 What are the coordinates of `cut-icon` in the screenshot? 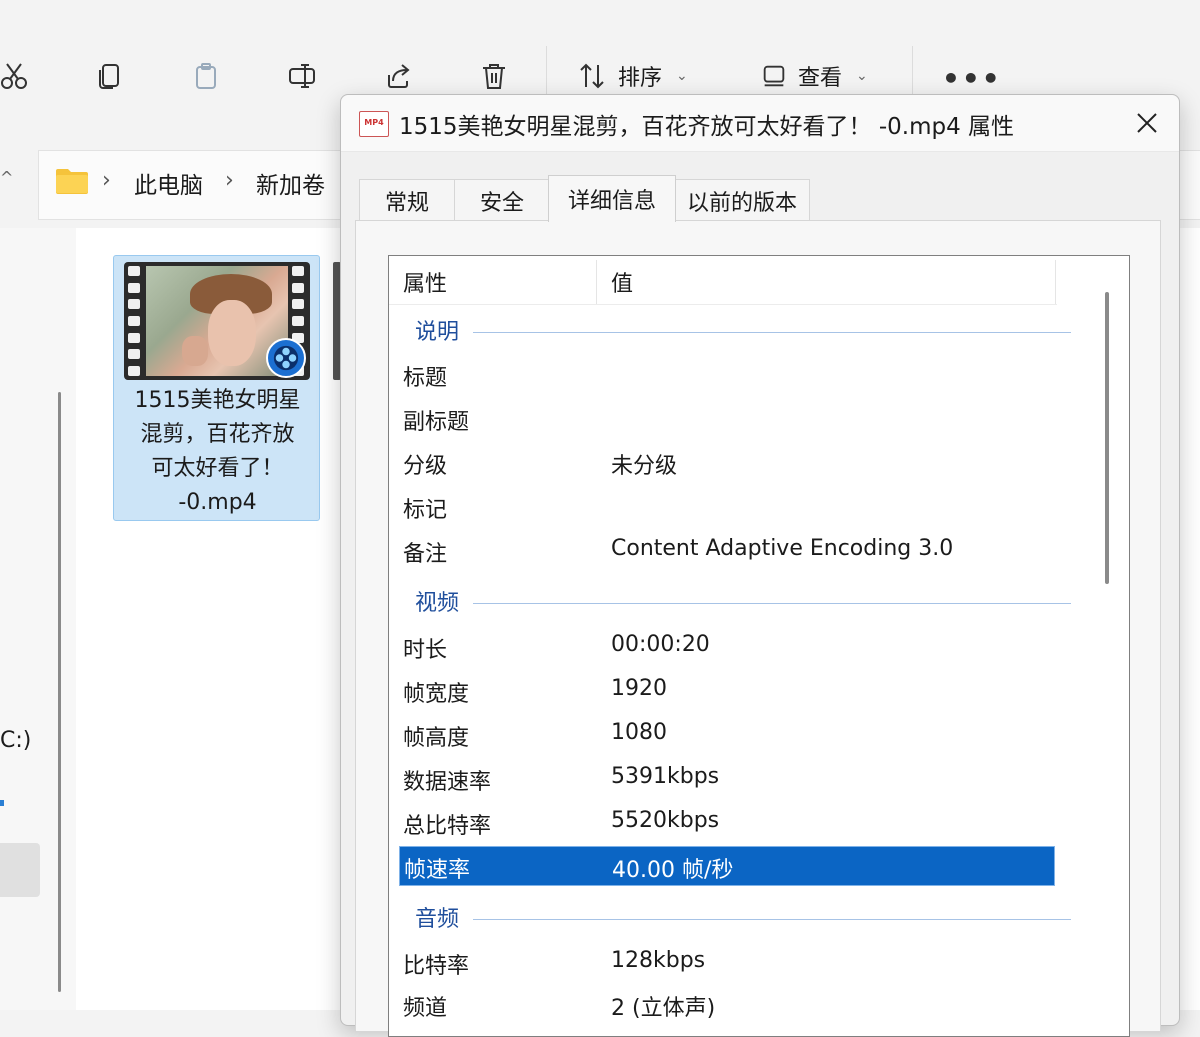 It's located at (16, 76).